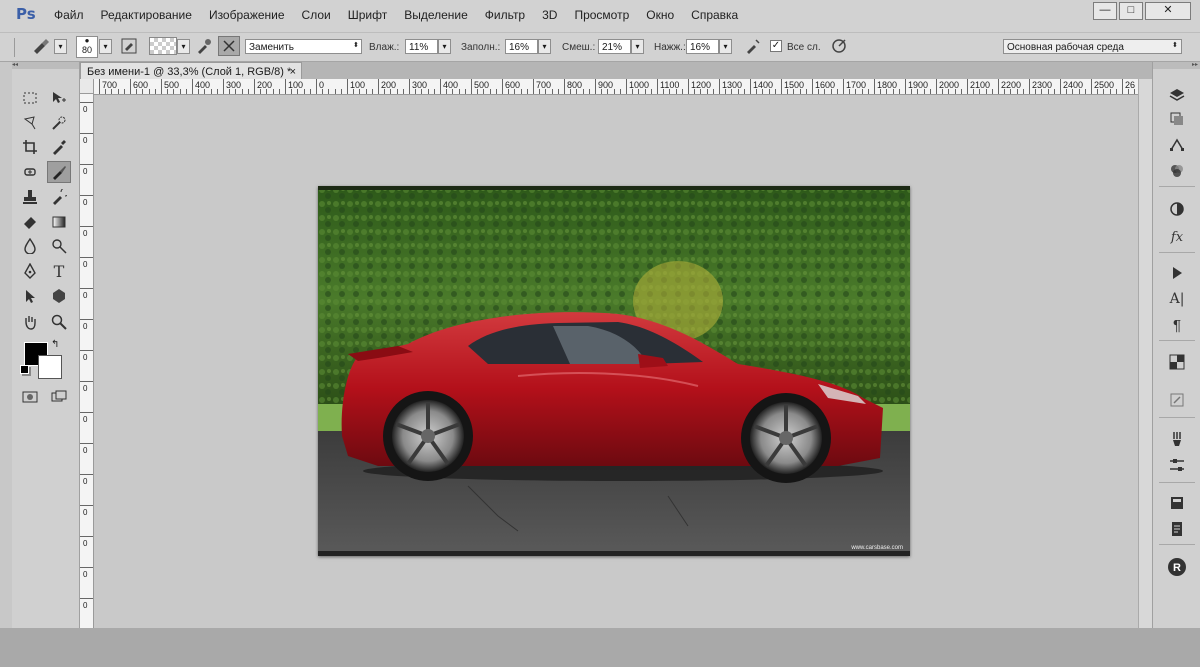 The width and height of the screenshot is (1200, 667). I want to click on menu-file: Файл, so click(69, 15).